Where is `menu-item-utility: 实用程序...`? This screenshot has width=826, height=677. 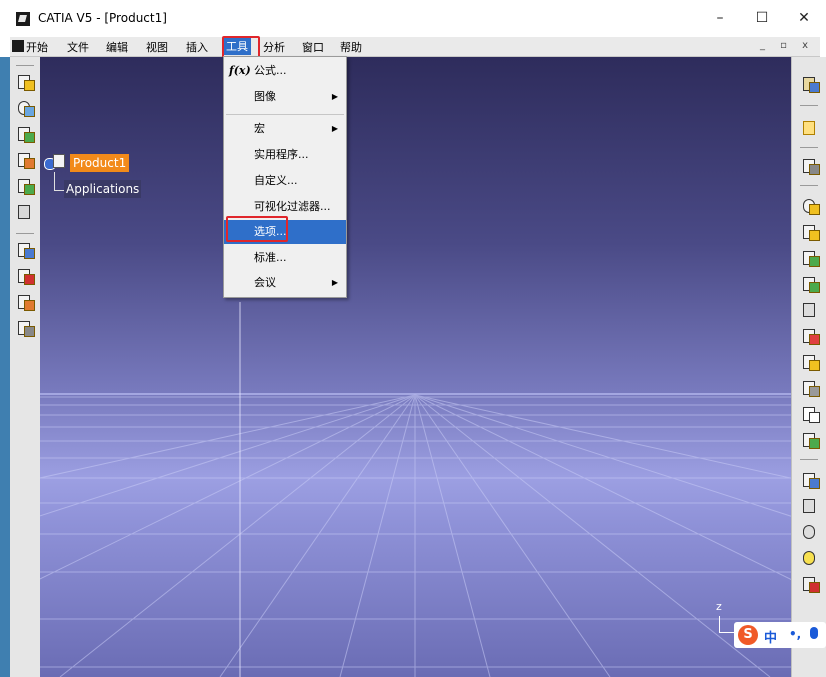 menu-item-utility: 实用程序... is located at coordinates (285, 155).